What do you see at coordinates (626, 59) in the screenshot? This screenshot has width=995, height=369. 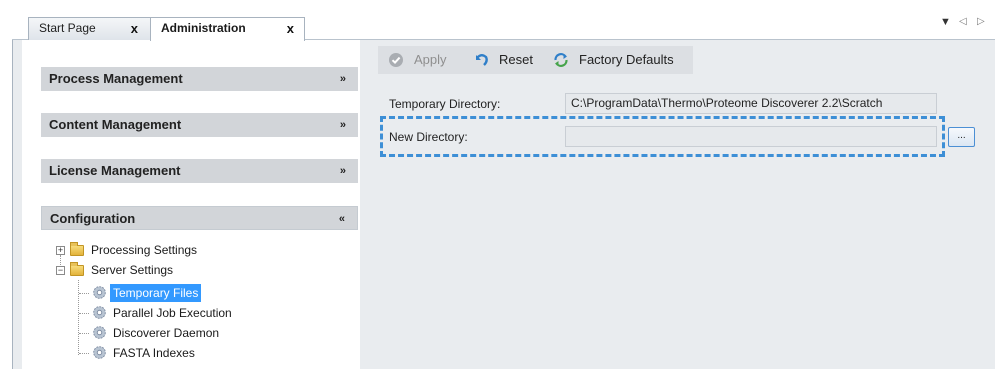 I see `factory-defaults-button-label: Factory Defaults` at bounding box center [626, 59].